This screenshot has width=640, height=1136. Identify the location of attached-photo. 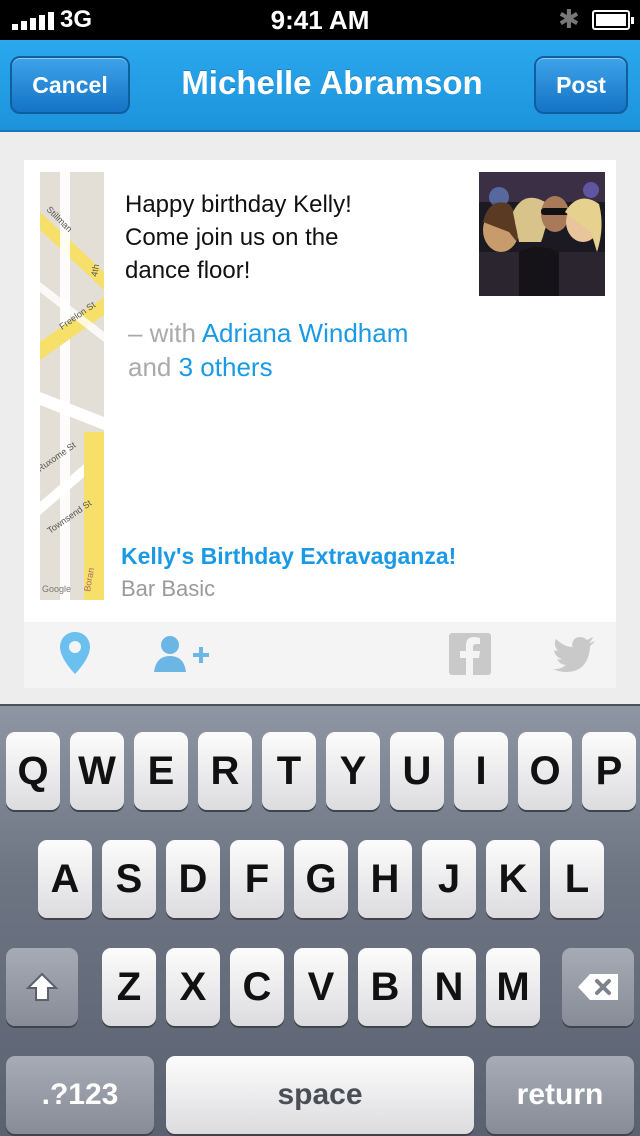
(542, 234).